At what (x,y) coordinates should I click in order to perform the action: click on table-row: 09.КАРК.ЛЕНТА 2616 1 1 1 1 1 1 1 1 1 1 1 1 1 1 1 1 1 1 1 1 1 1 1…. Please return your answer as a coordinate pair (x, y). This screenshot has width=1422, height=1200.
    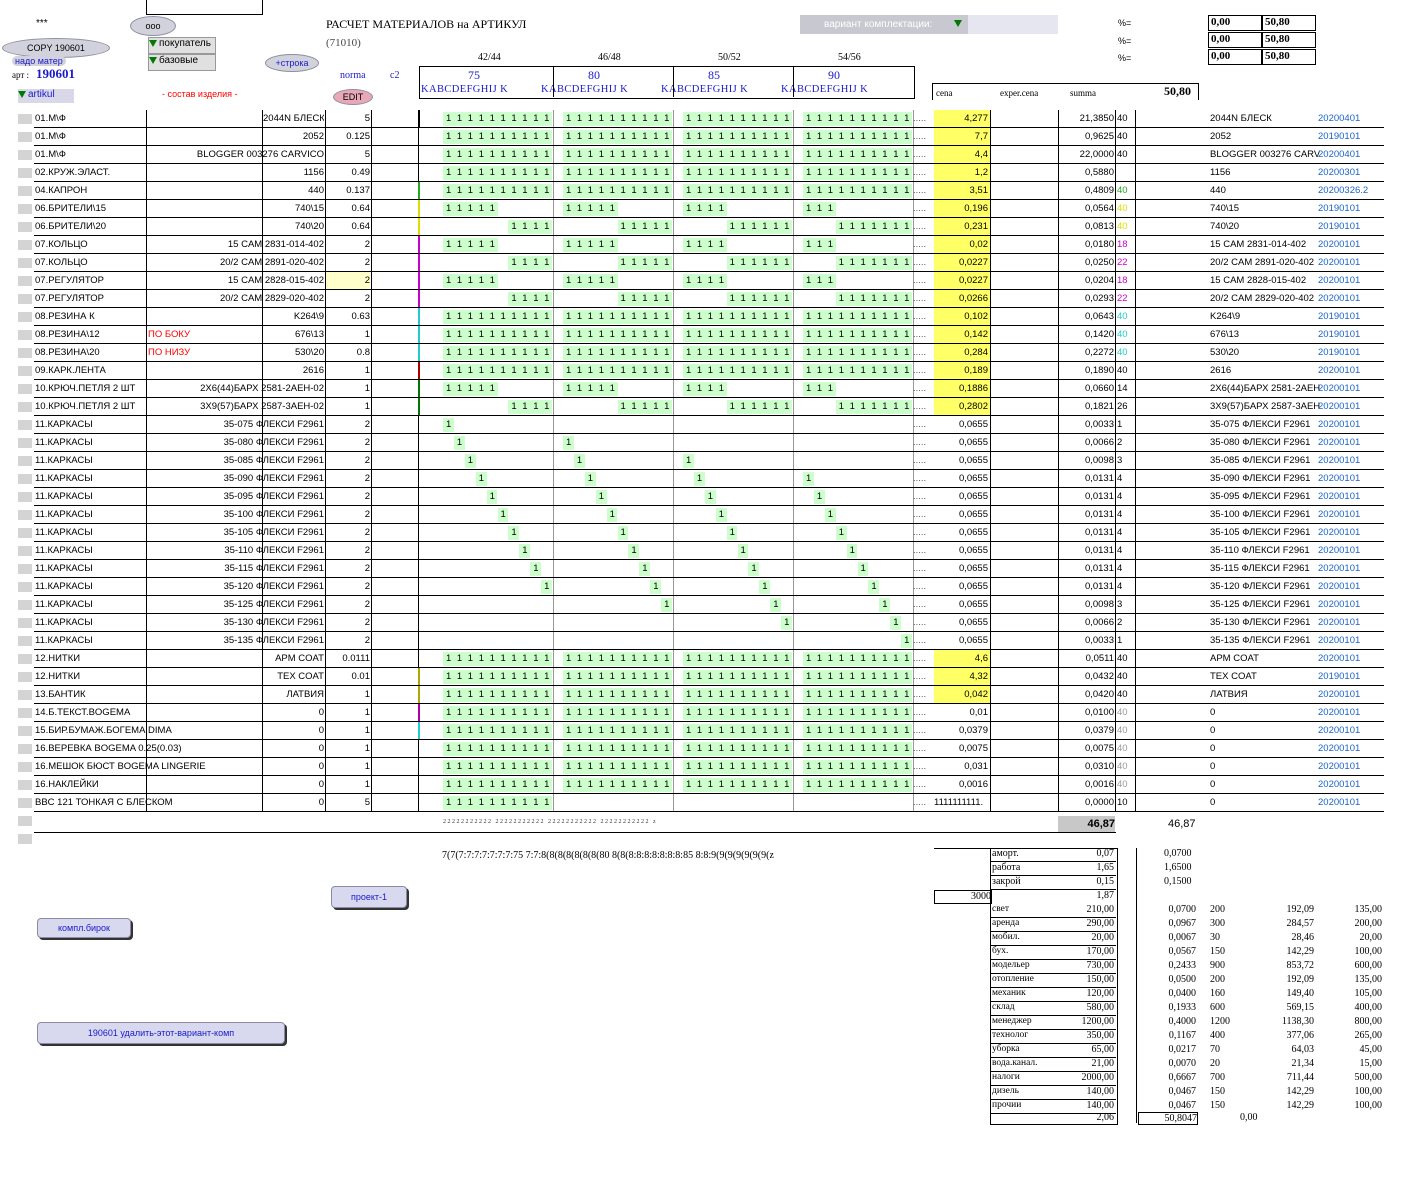
    Looking at the image, I should click on (701, 371).